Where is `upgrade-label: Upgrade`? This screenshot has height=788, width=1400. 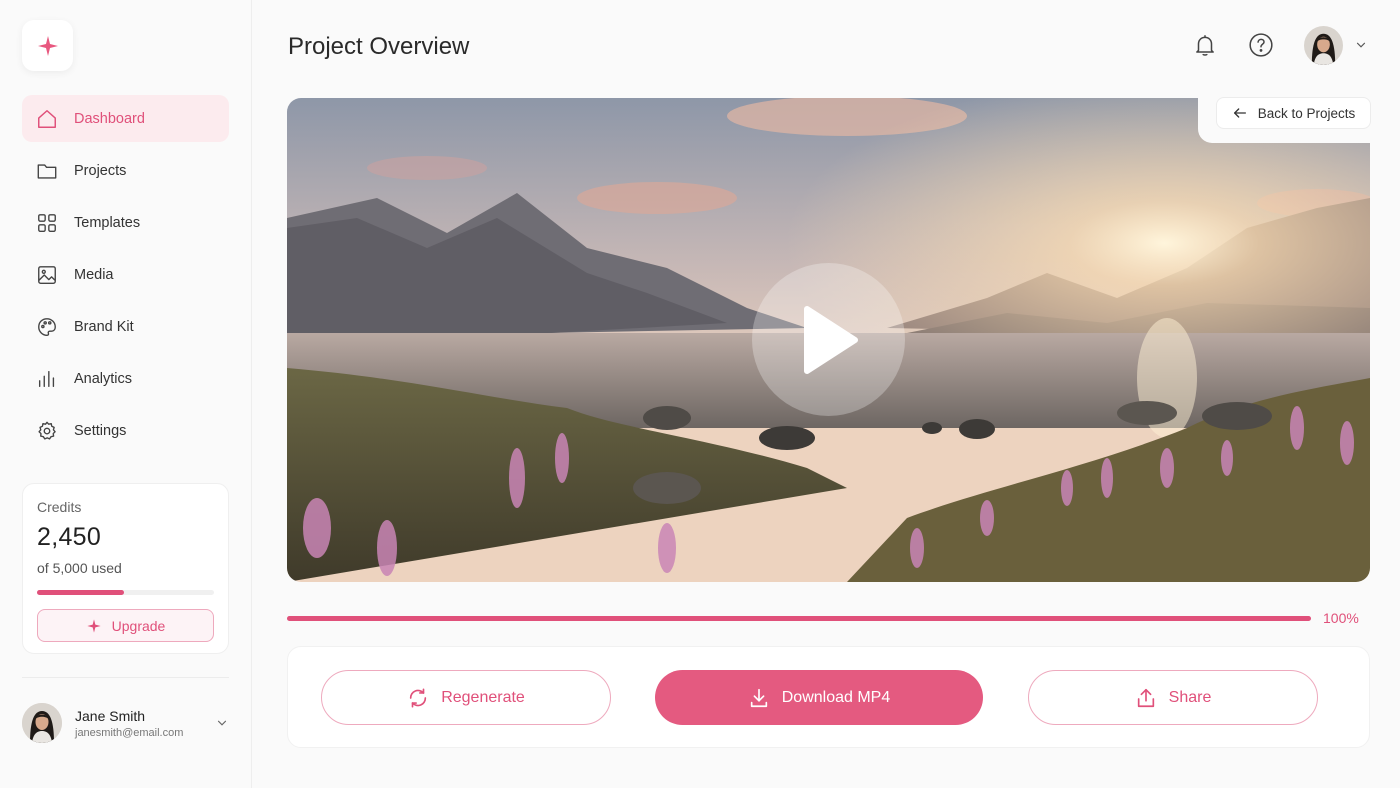
upgrade-label: Upgrade is located at coordinates (138, 625).